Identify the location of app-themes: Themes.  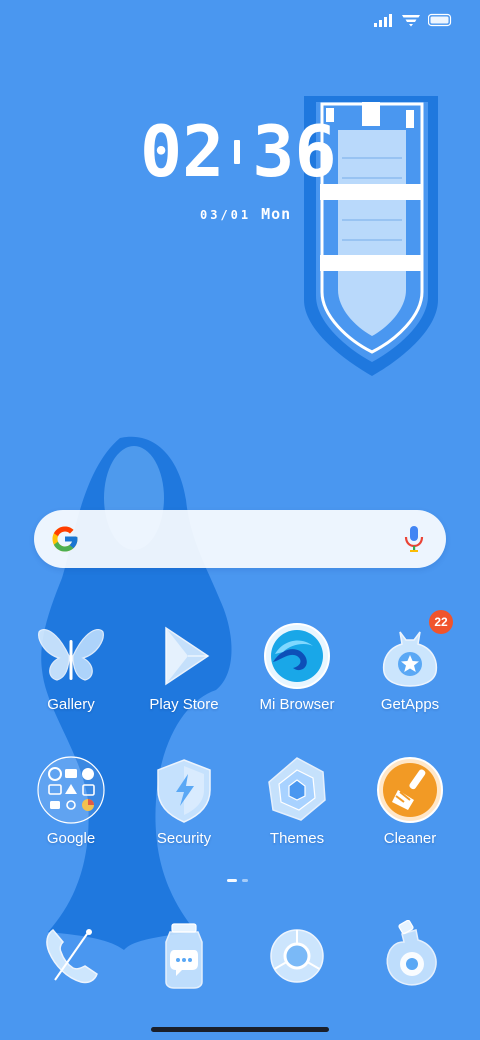
(297, 800).